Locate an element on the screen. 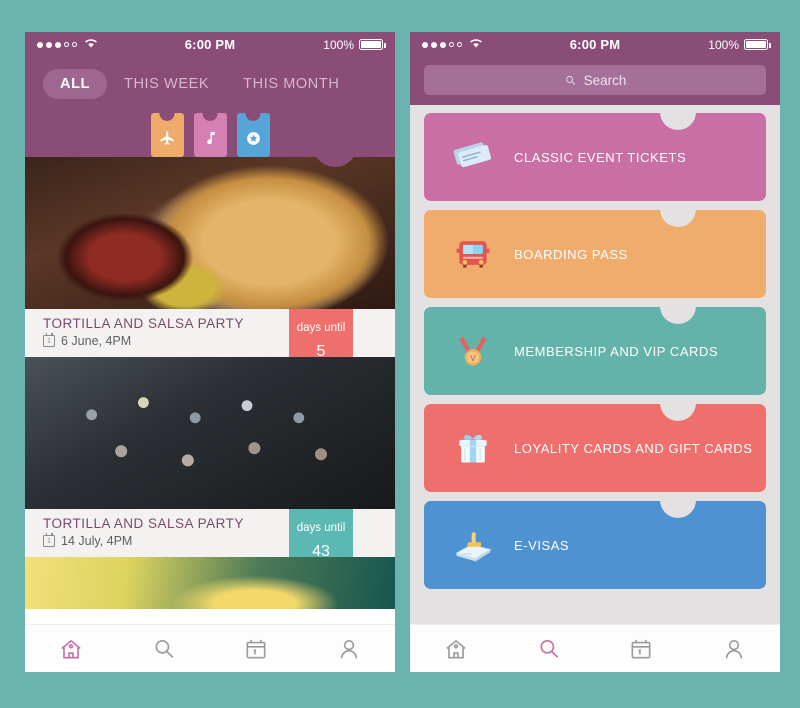 The image size is (800, 708). tickets-icon is located at coordinates (473, 157).